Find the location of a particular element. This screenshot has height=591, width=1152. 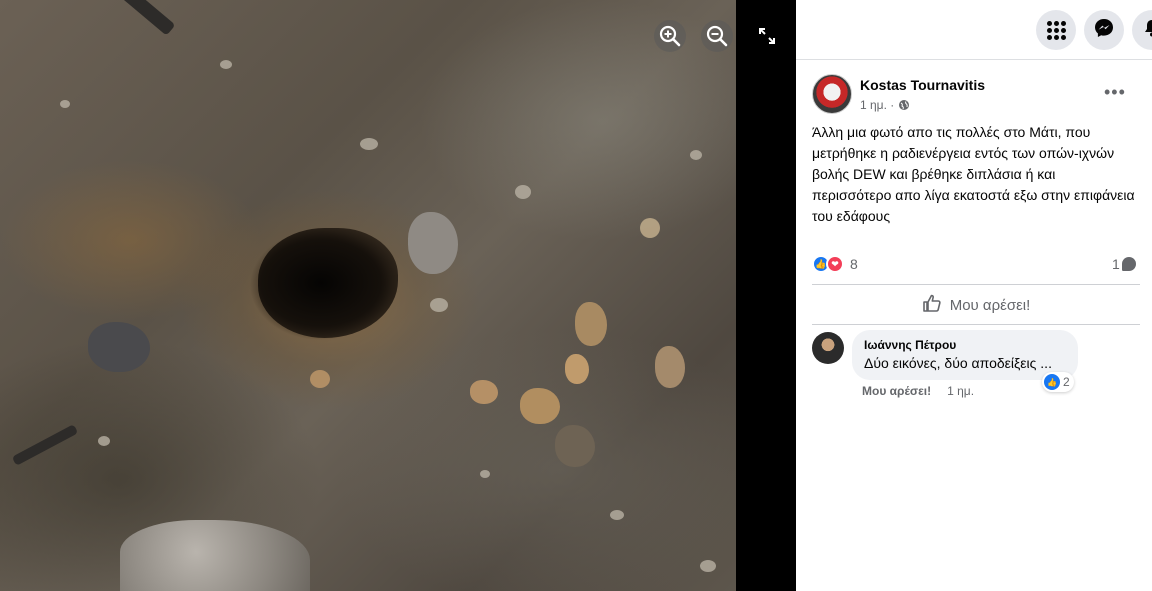

post-timestamp: 1 ημ. · is located at coordinates (885, 106).